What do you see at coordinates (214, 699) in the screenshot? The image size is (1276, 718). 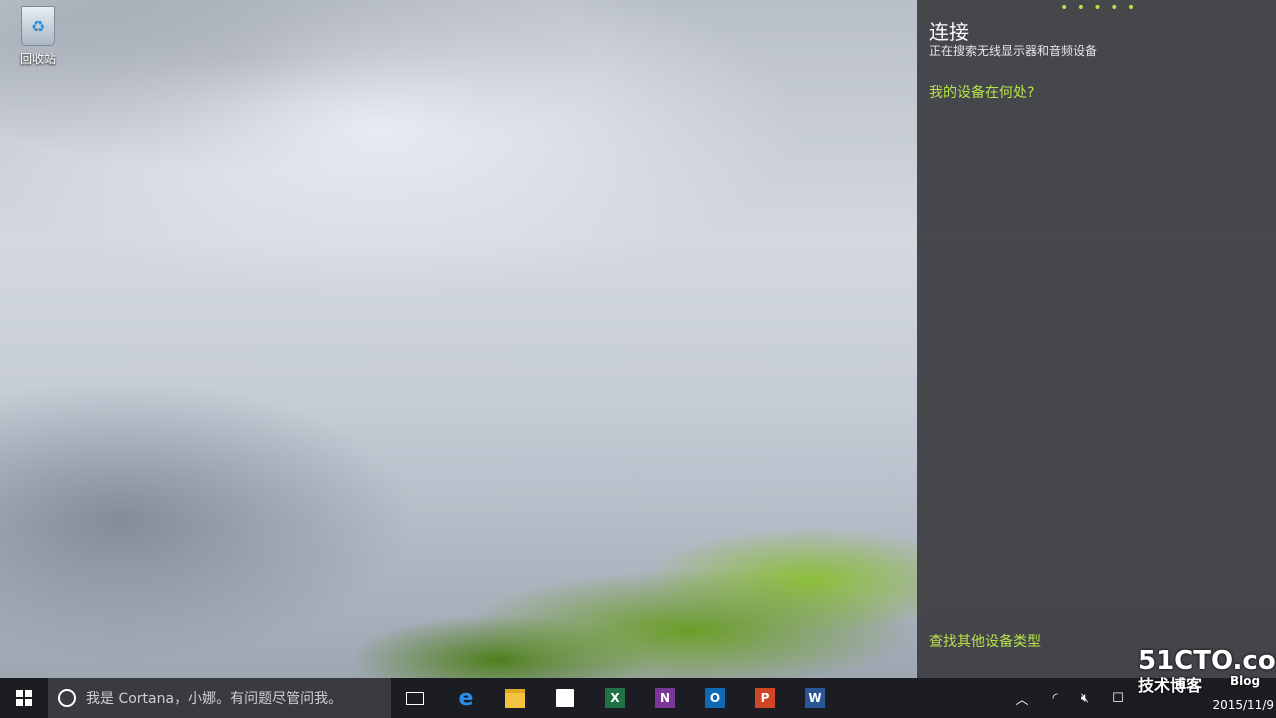 I see `search-placeholder: 我是 Cortana，小娜。有问题尽管问我。` at bounding box center [214, 699].